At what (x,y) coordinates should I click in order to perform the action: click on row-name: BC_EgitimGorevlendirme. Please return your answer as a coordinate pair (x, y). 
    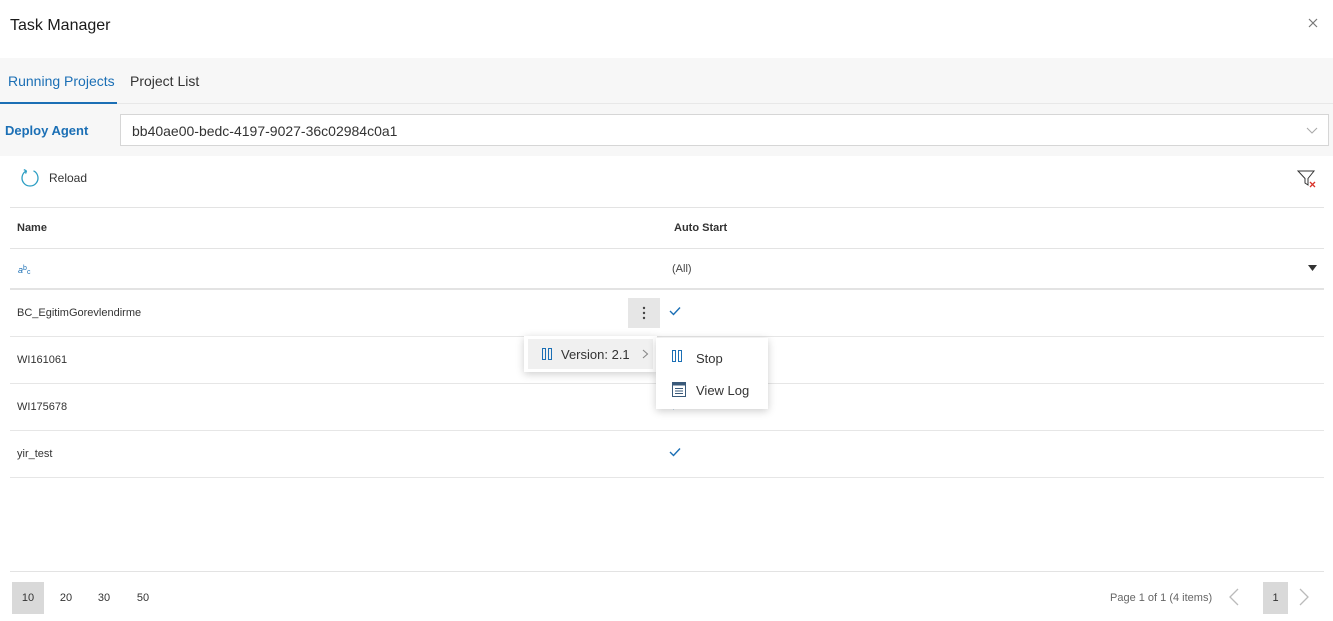
    Looking at the image, I should click on (79, 313).